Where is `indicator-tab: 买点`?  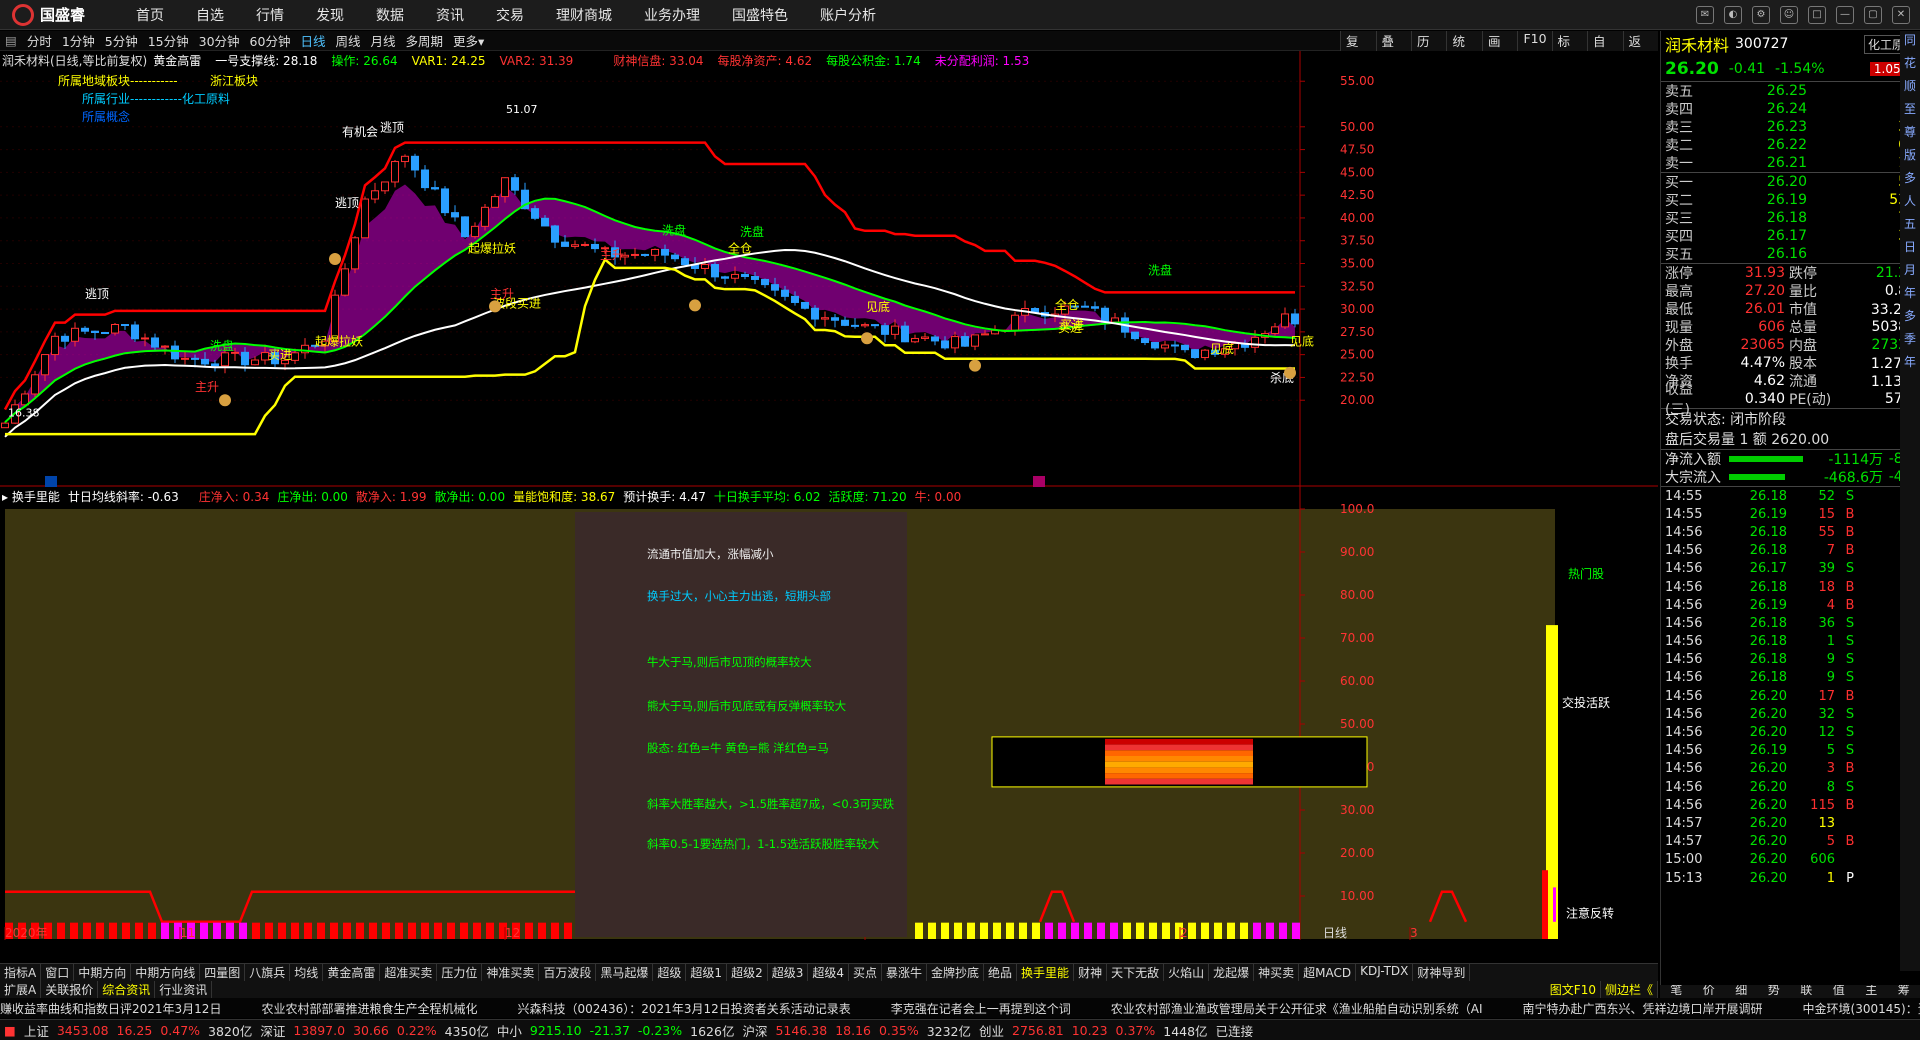
indicator-tab: 买点 is located at coordinates (865, 972).